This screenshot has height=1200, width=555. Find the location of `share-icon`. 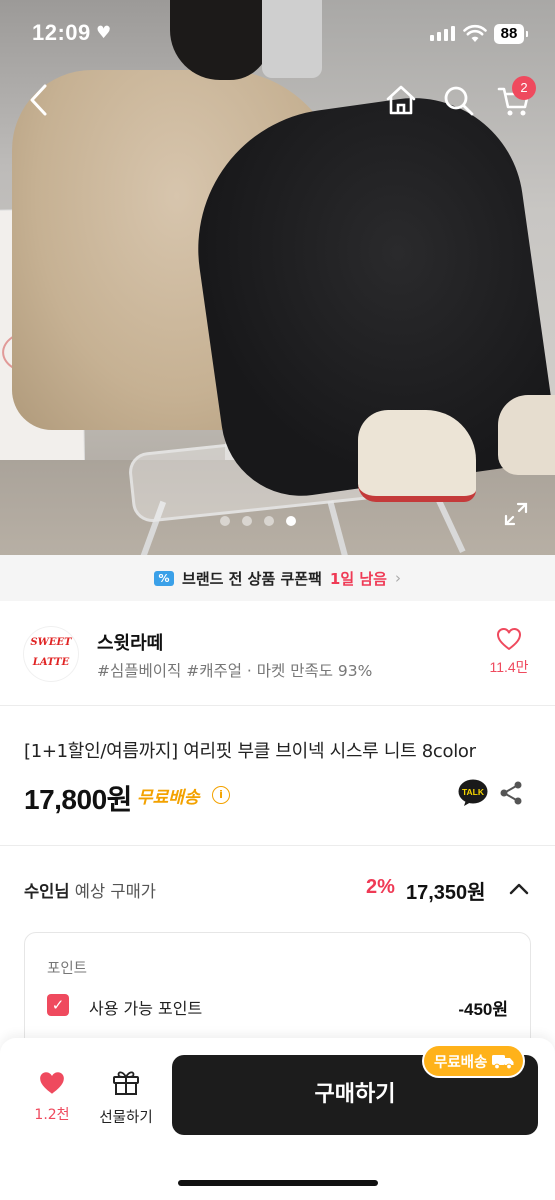

share-icon is located at coordinates (511, 793).